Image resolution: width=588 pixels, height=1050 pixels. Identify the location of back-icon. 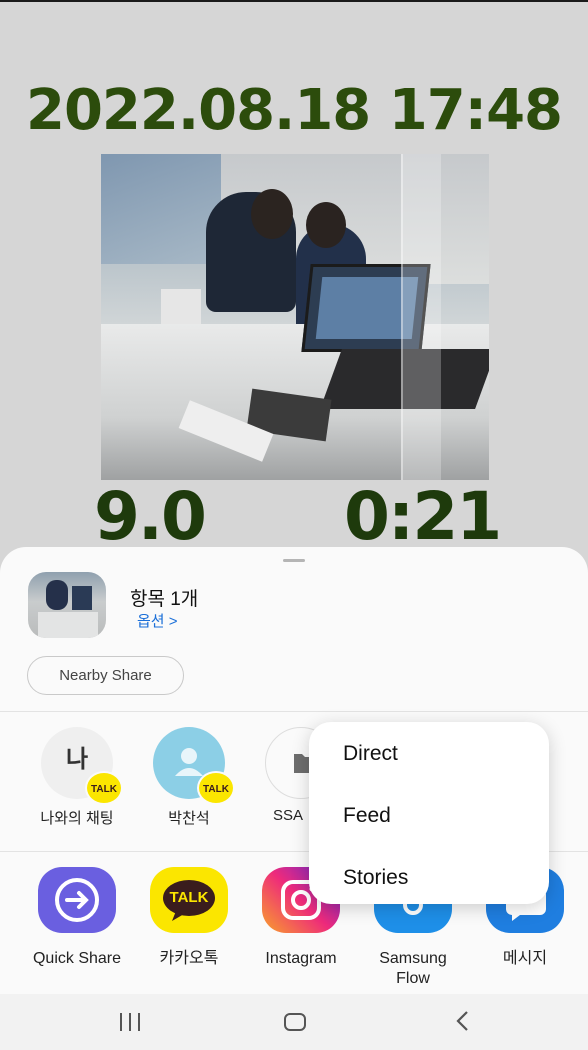
(463, 1021).